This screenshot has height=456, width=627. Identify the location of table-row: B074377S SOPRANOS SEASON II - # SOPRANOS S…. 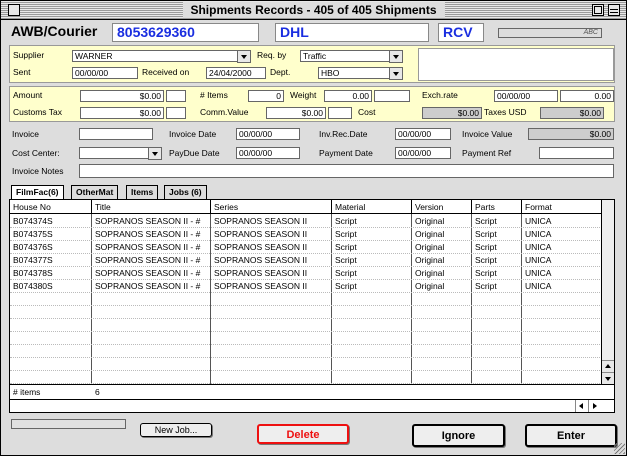
(306, 260).